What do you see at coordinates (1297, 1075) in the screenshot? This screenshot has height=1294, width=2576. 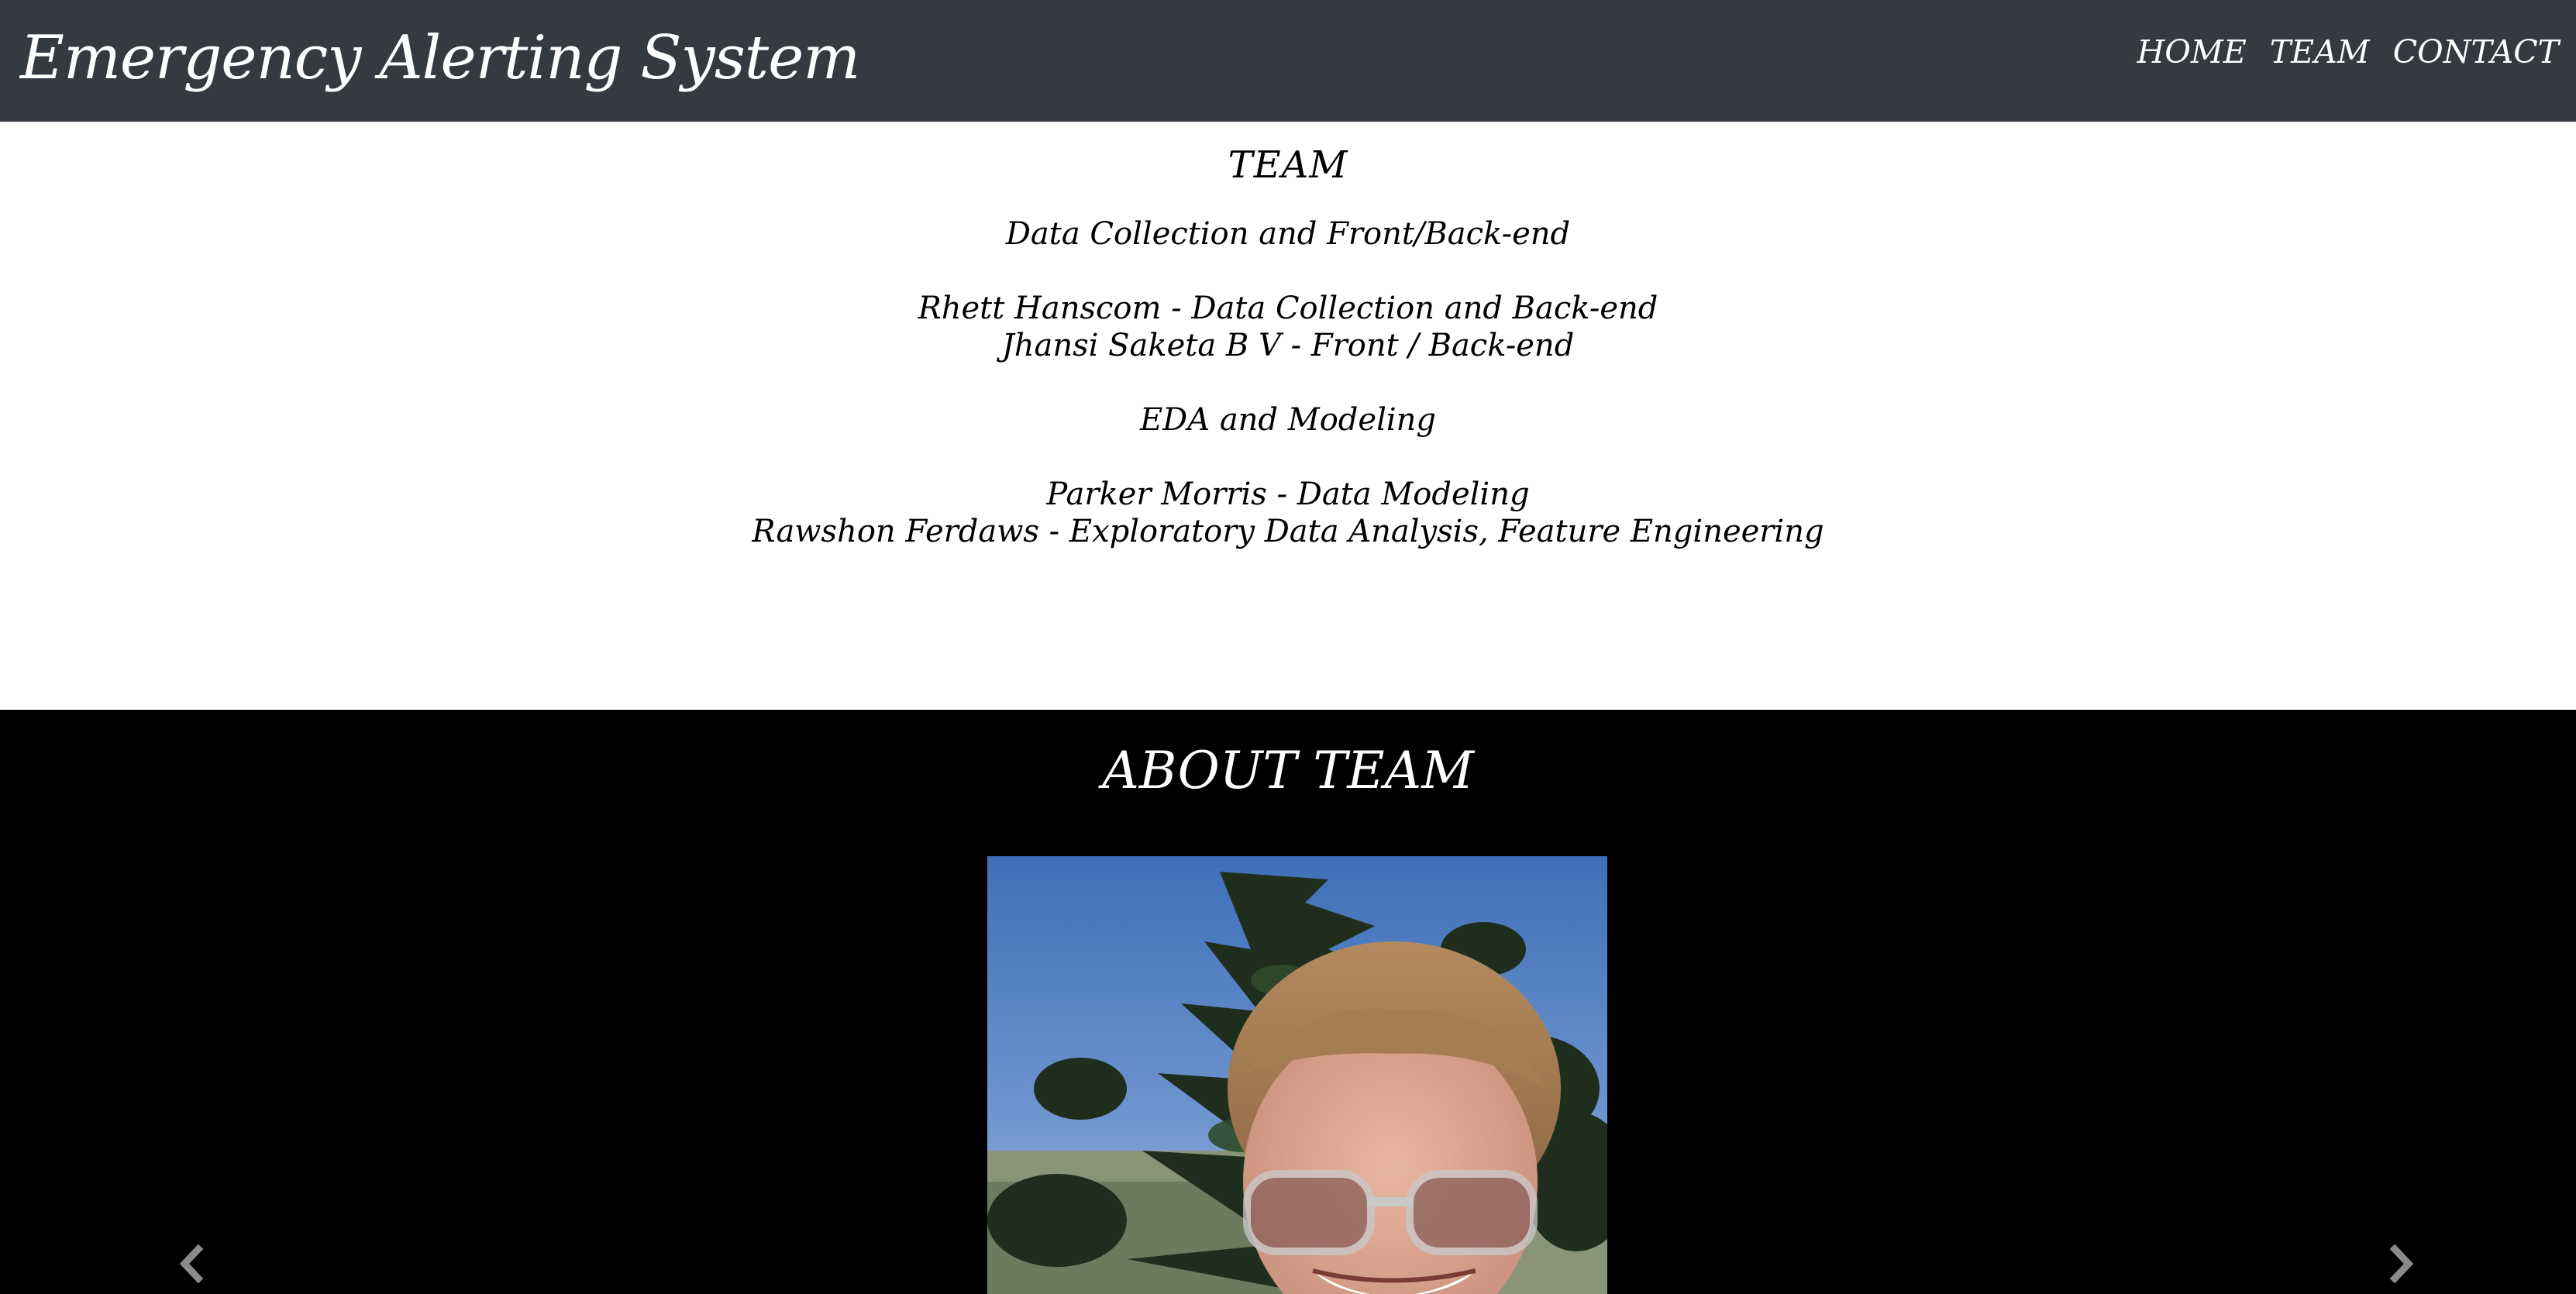 I see `team-member-photo` at bounding box center [1297, 1075].